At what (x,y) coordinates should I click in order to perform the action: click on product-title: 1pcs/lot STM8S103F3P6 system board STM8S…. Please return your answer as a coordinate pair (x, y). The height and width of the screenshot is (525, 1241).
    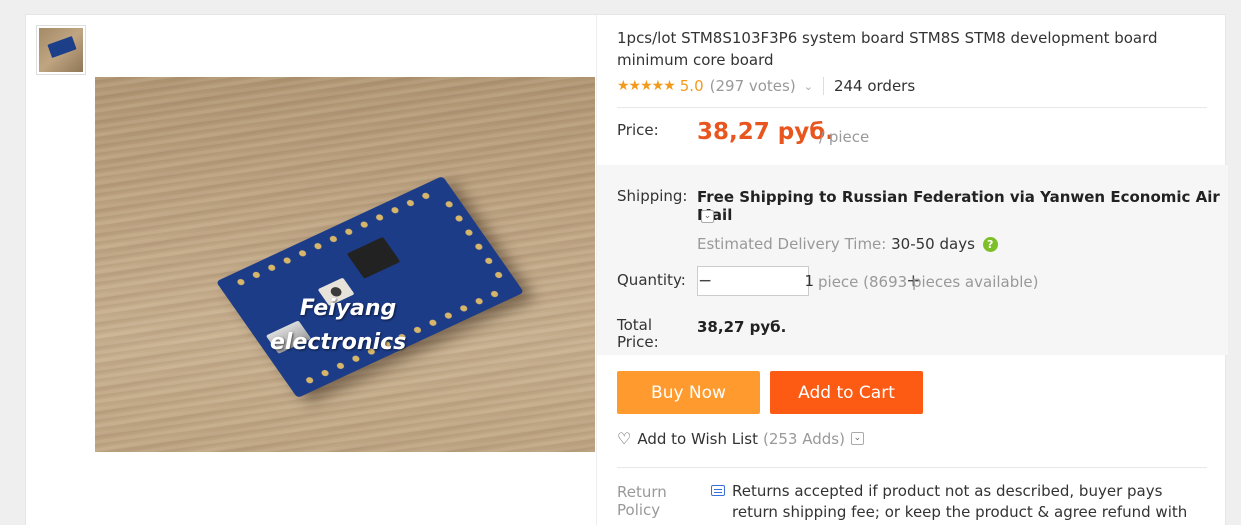
    Looking at the image, I should click on (887, 49).